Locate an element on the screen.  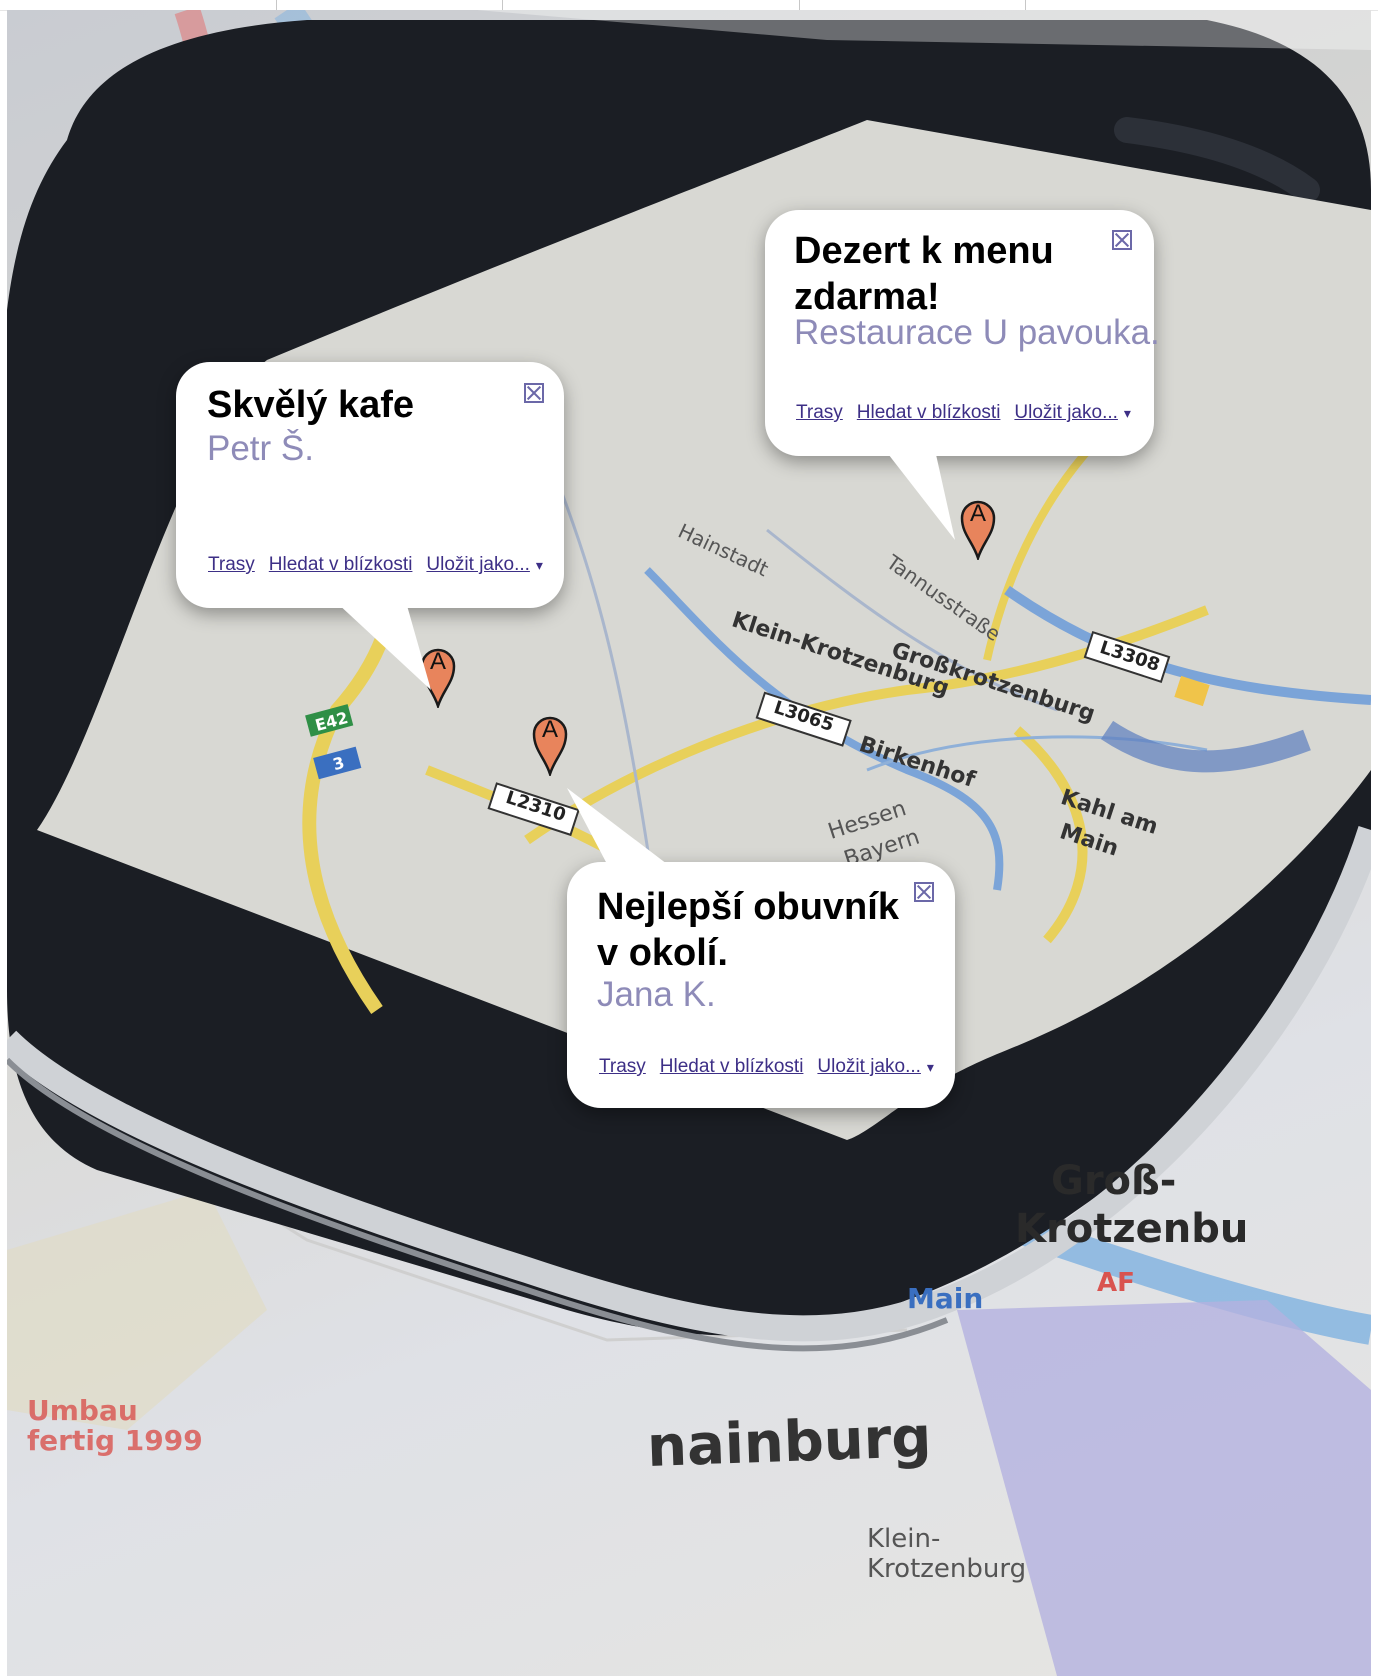
map-label: AF is located at coordinates (1116, 1283).